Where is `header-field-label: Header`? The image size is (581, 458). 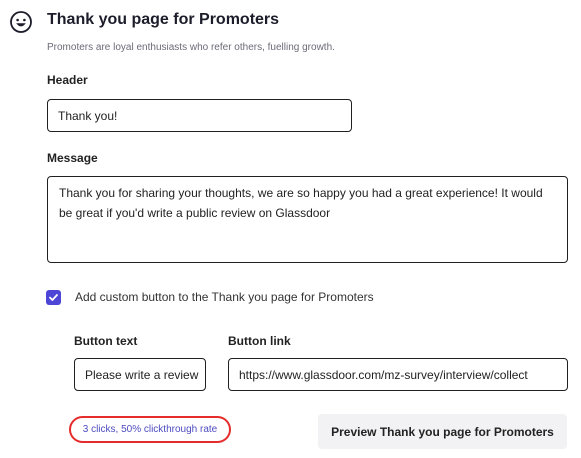
header-field-label: Header is located at coordinates (67, 80).